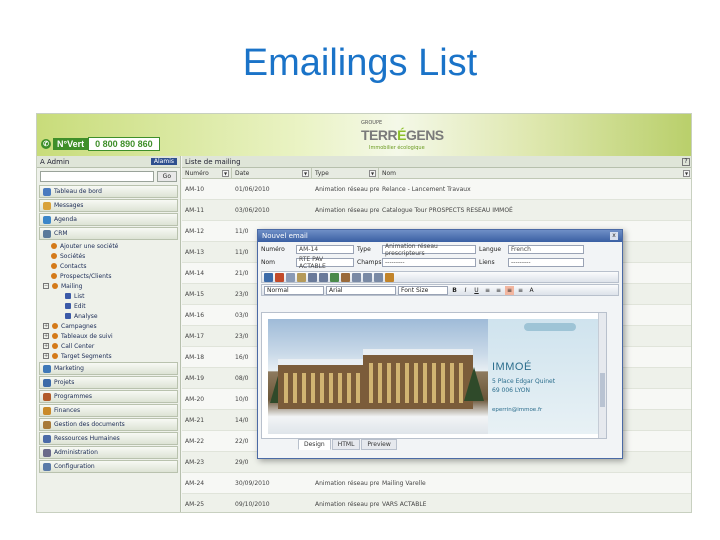 Image resolution: width=720 pixels, height=540 pixels. I want to click on close-icon: x, so click(614, 236).